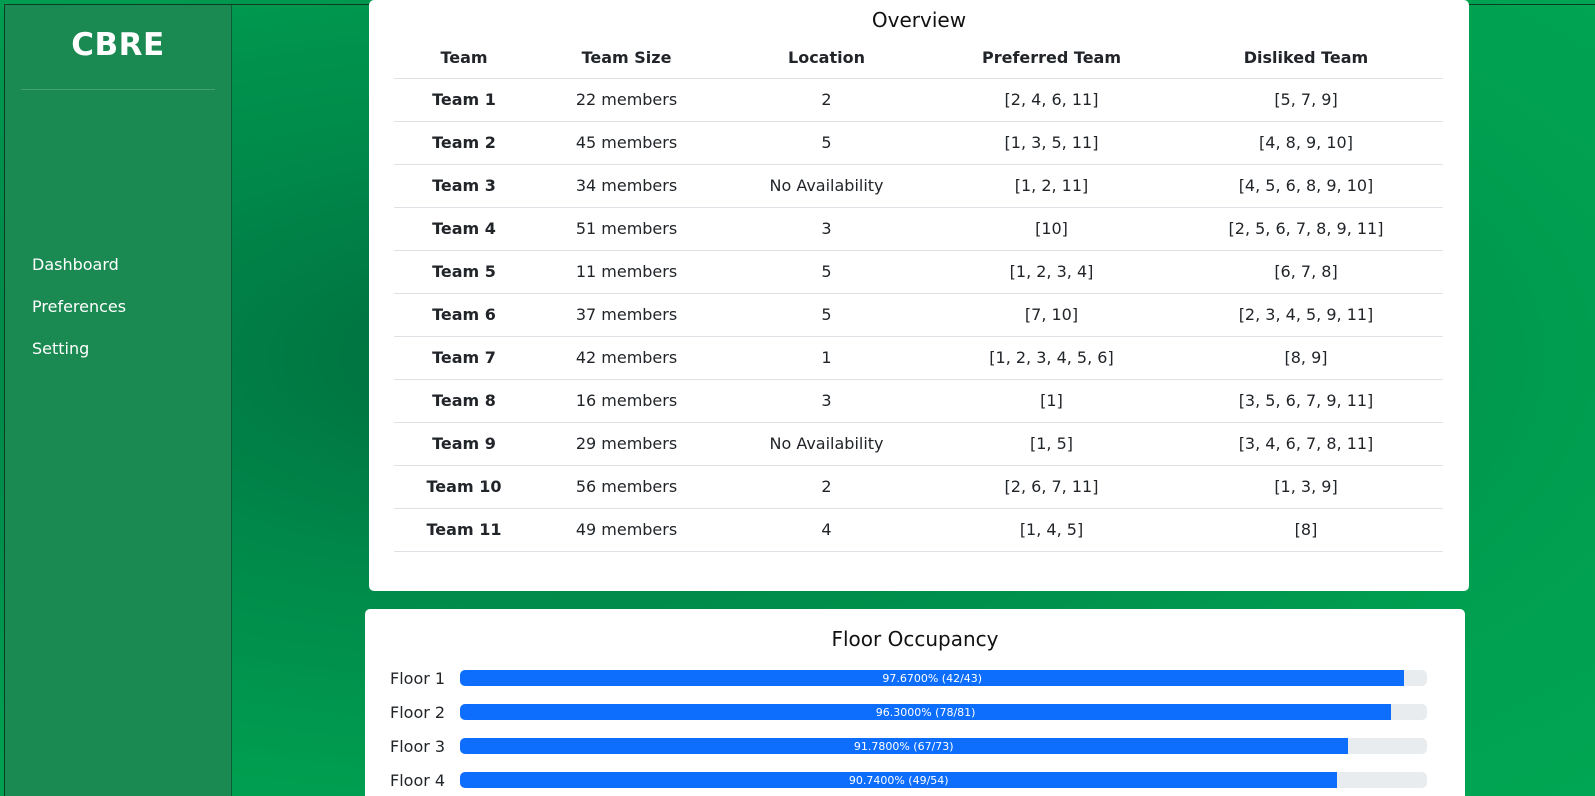 The image size is (1595, 796). What do you see at coordinates (932, 678) in the screenshot?
I see `occupancy-progress-fill: 97.6700% (42/43)` at bounding box center [932, 678].